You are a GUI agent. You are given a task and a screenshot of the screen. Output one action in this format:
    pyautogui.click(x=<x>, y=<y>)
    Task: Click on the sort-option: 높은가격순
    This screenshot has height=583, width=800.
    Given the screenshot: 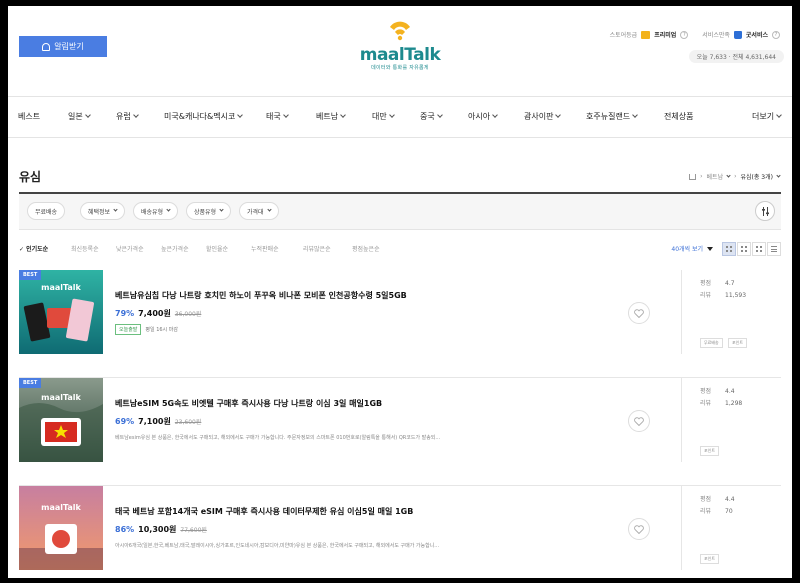 What is the action you would take?
    pyautogui.click(x=175, y=248)
    